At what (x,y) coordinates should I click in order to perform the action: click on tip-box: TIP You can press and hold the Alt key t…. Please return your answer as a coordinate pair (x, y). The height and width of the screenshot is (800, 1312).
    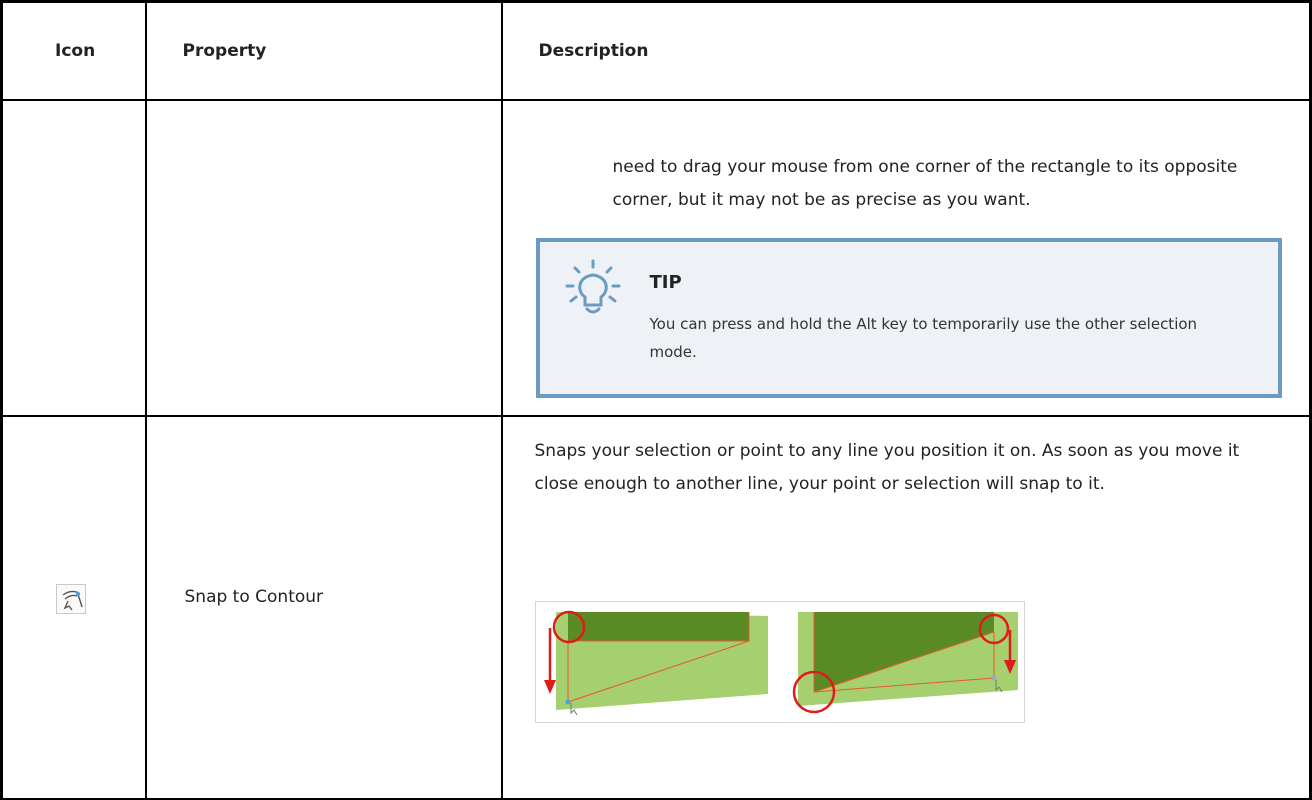
    Looking at the image, I should click on (908, 318).